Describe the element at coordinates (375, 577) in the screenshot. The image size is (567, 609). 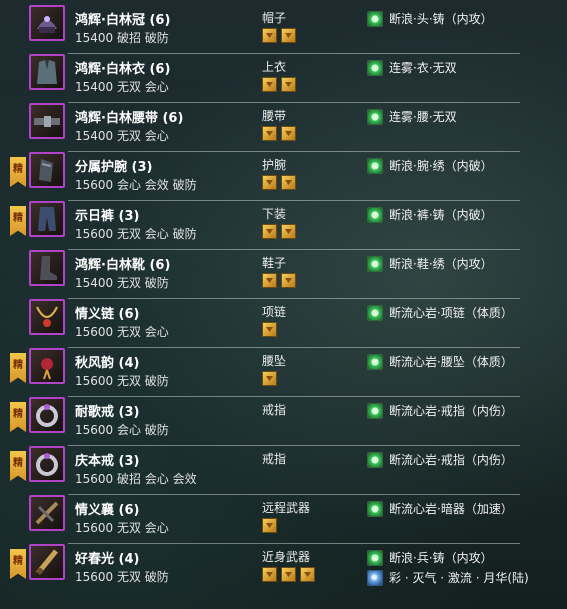
I see `color-enchant-icon` at that location.